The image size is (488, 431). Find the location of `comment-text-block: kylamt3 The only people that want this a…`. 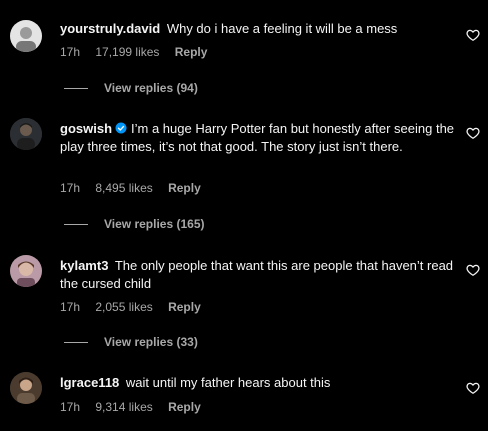

comment-text-block: kylamt3 The only people that want this a… is located at coordinates (257, 275).